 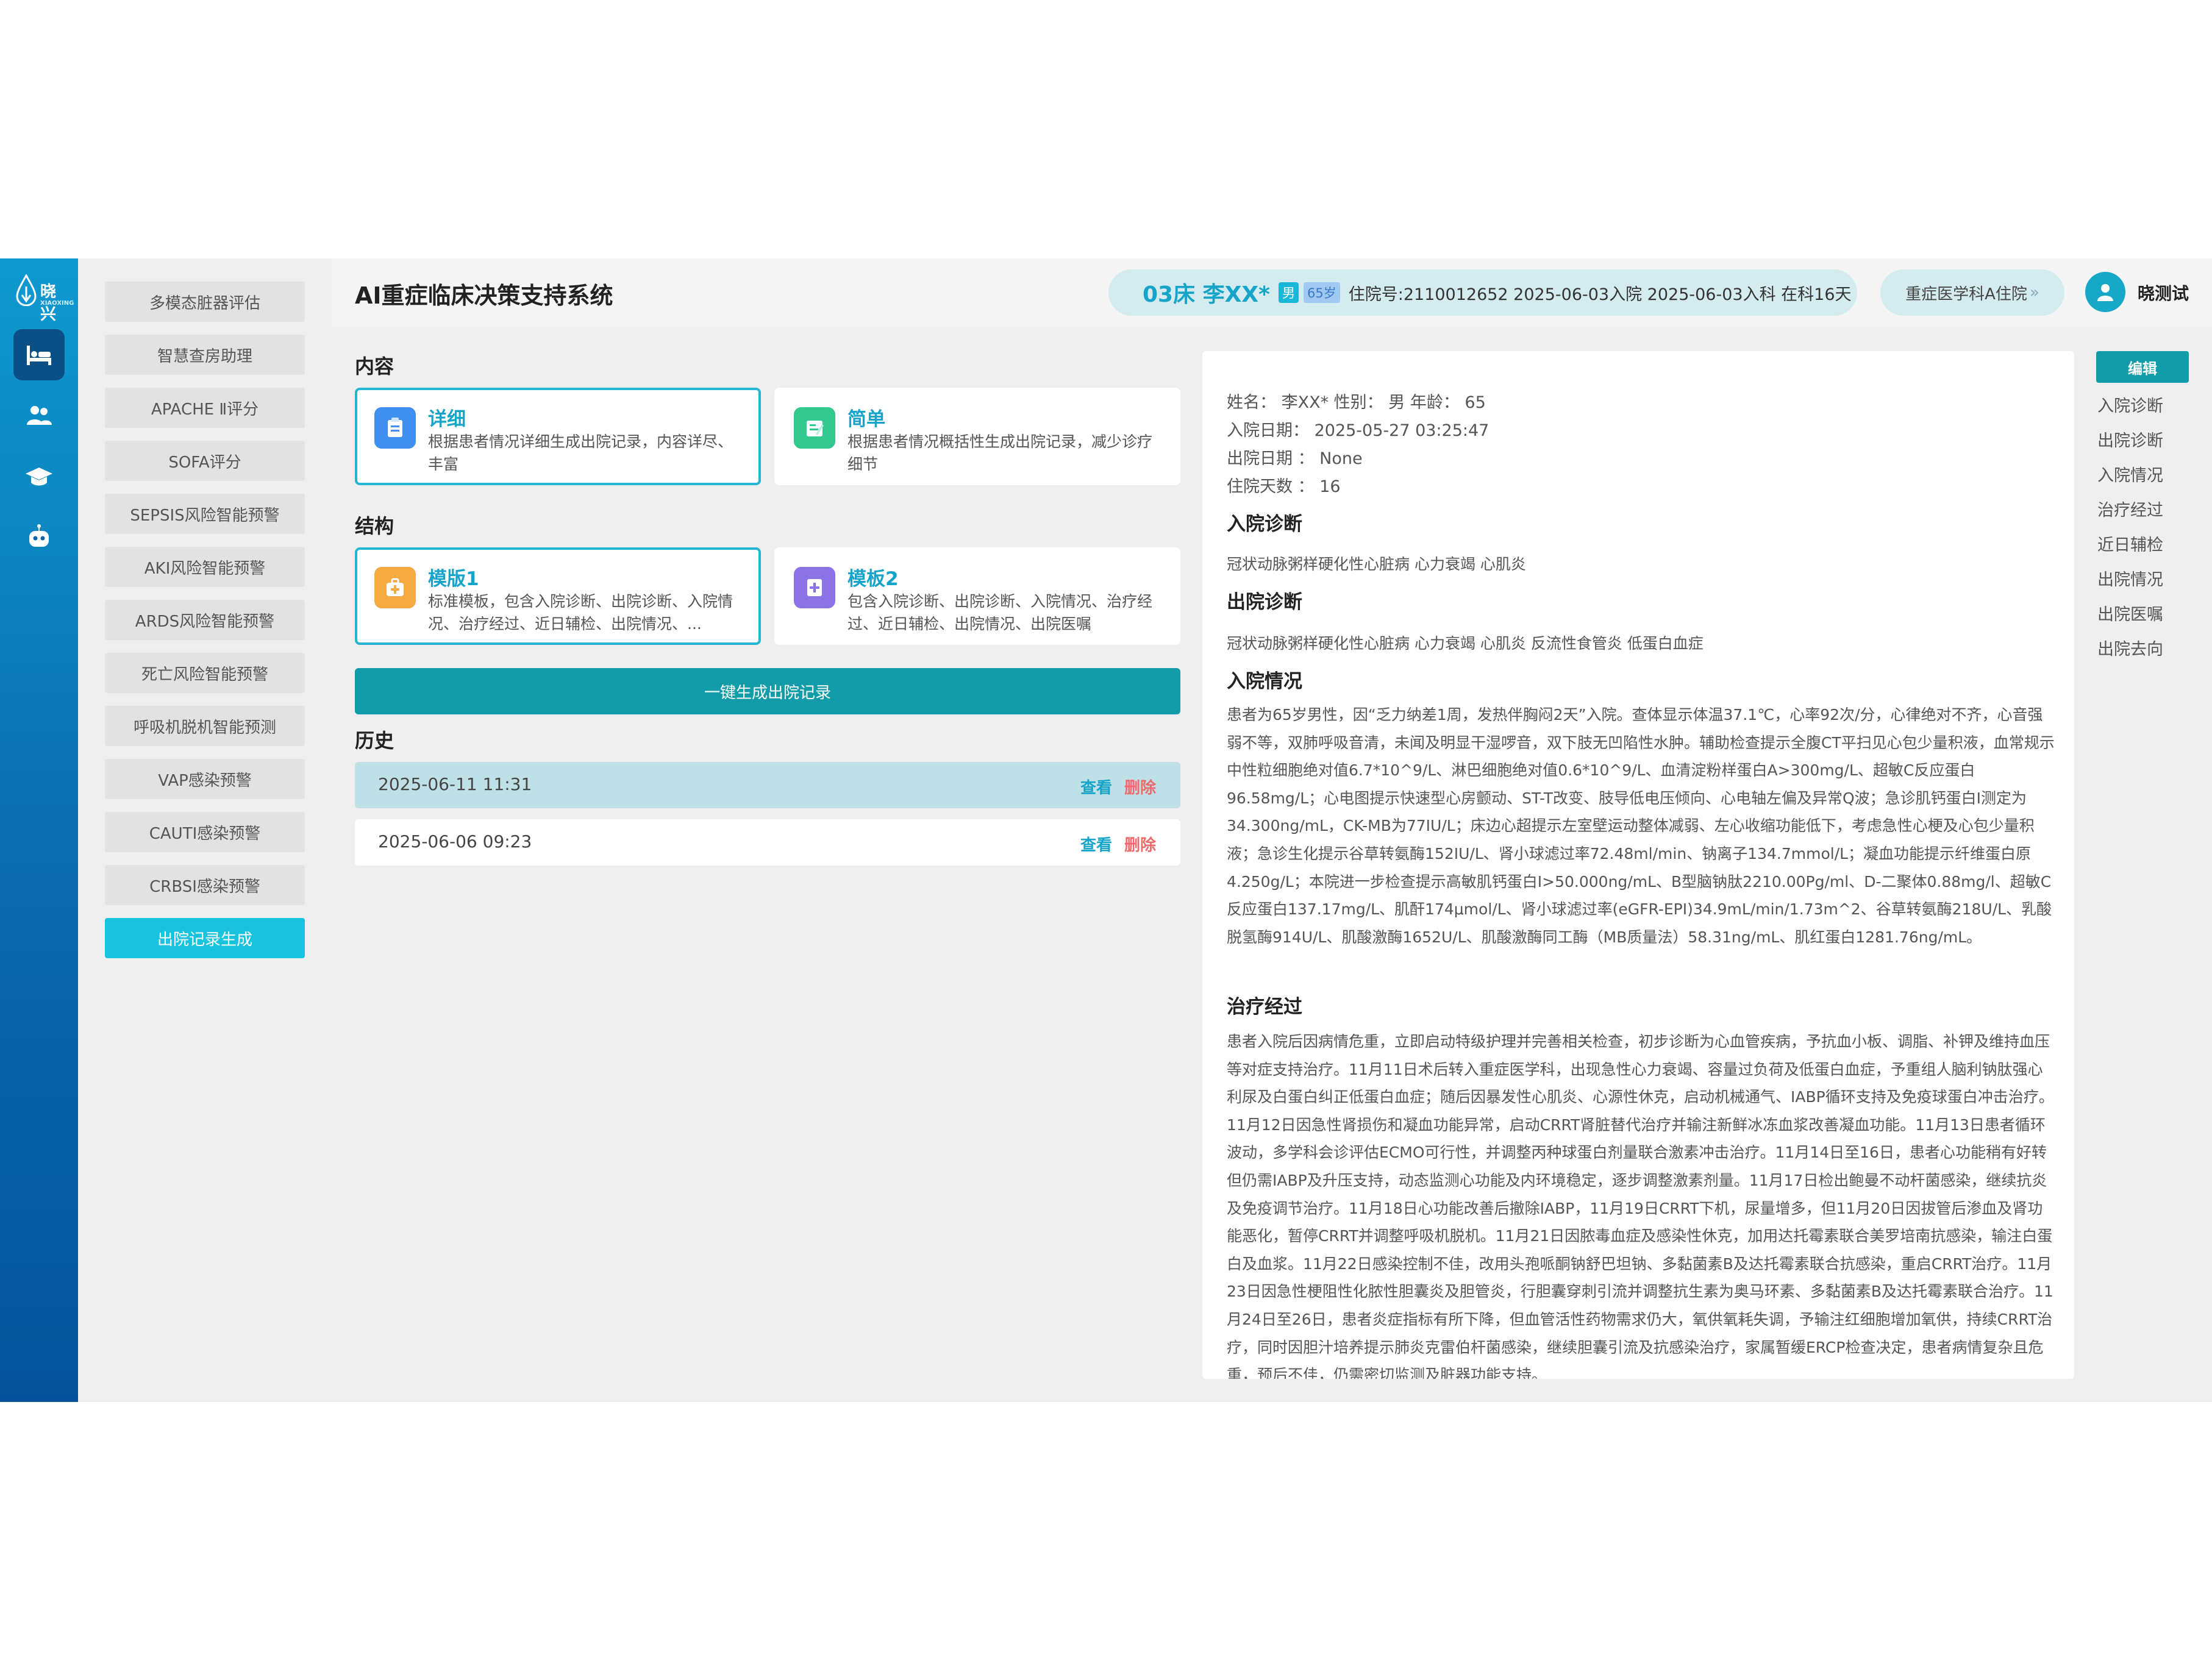 What do you see at coordinates (2130, 648) in the screenshot?
I see `outline-item: 出院去向` at bounding box center [2130, 648].